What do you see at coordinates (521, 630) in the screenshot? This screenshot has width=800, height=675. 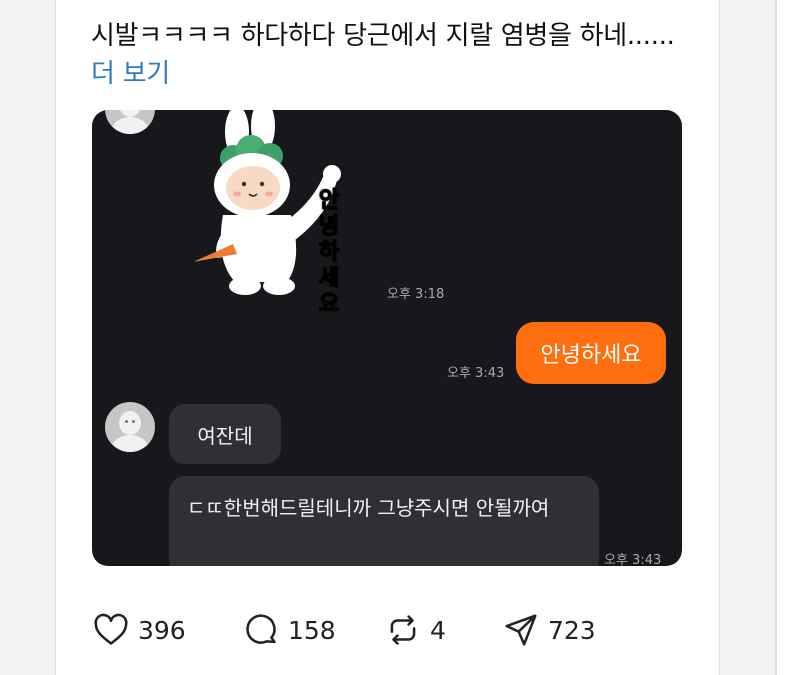 I see `share-icon` at bounding box center [521, 630].